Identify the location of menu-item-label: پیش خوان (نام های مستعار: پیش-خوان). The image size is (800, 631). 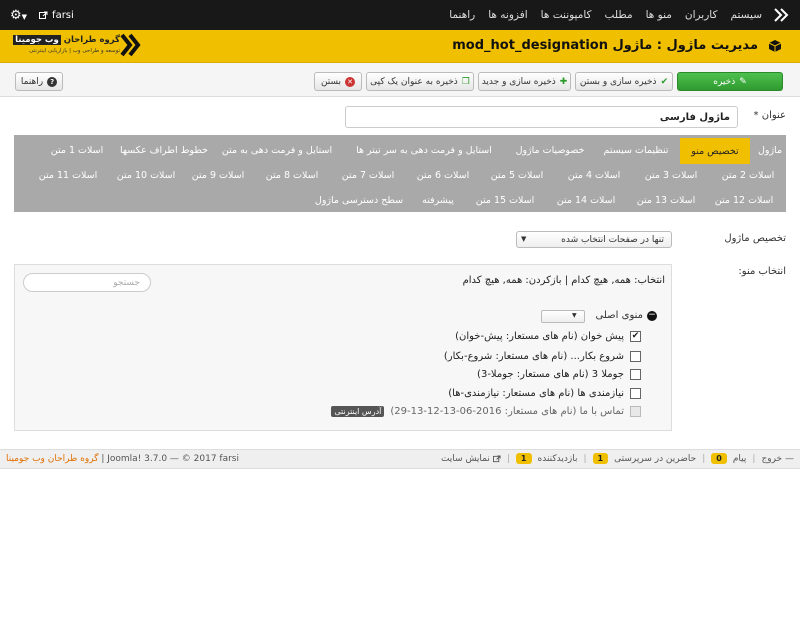
(539, 336).